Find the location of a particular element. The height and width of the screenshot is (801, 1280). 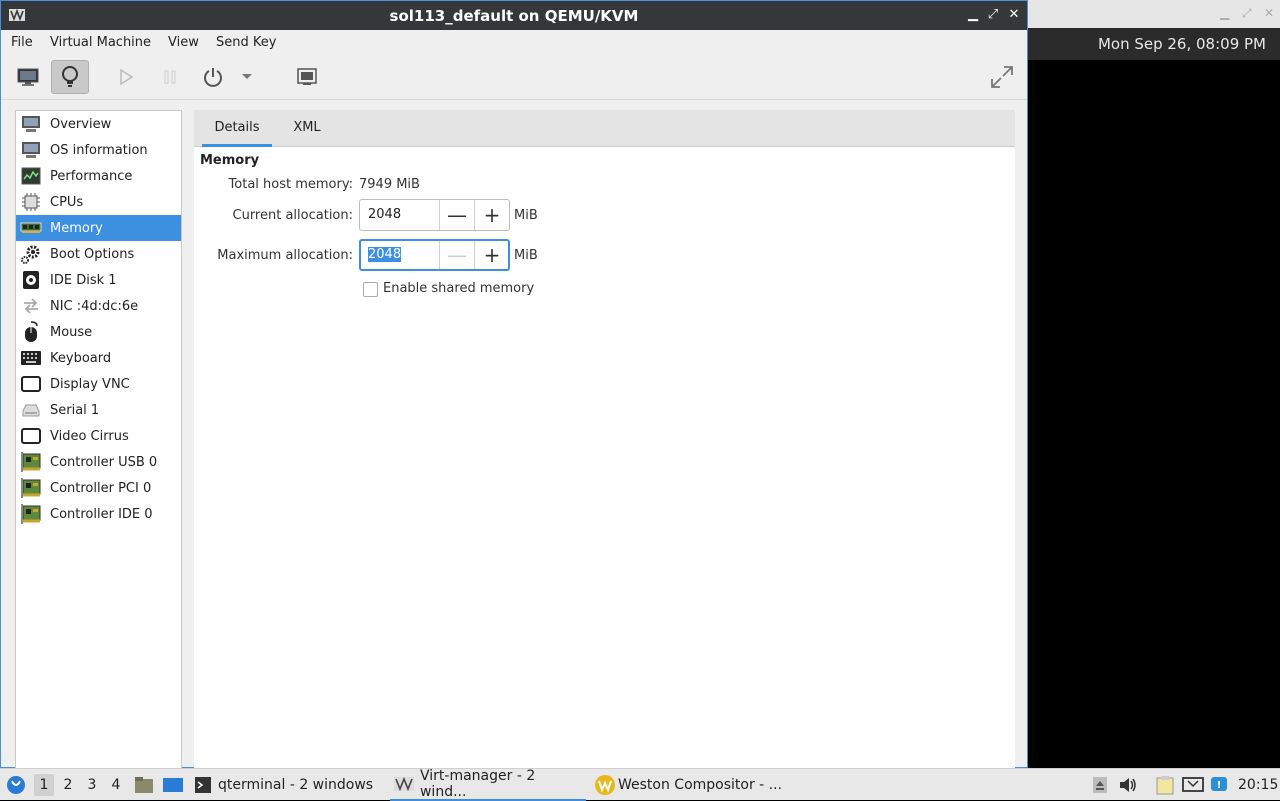

network-tray-button is located at coordinates (1193, 785).